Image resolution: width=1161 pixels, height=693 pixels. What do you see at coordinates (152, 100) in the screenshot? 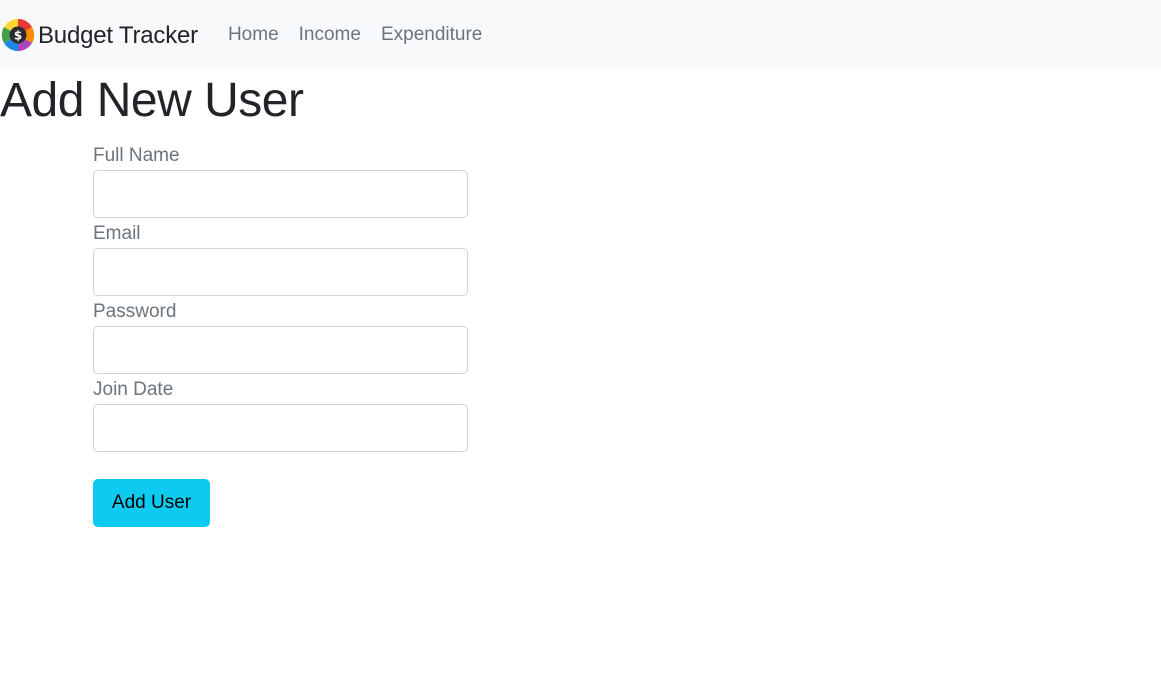
I see `page-title: Add New User` at bounding box center [152, 100].